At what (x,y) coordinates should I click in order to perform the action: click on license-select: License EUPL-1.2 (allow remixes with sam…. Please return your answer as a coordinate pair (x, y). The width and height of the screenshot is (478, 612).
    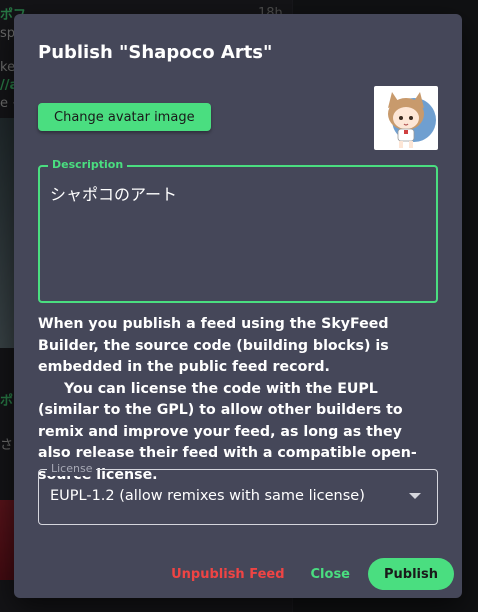
    Looking at the image, I should click on (238, 493).